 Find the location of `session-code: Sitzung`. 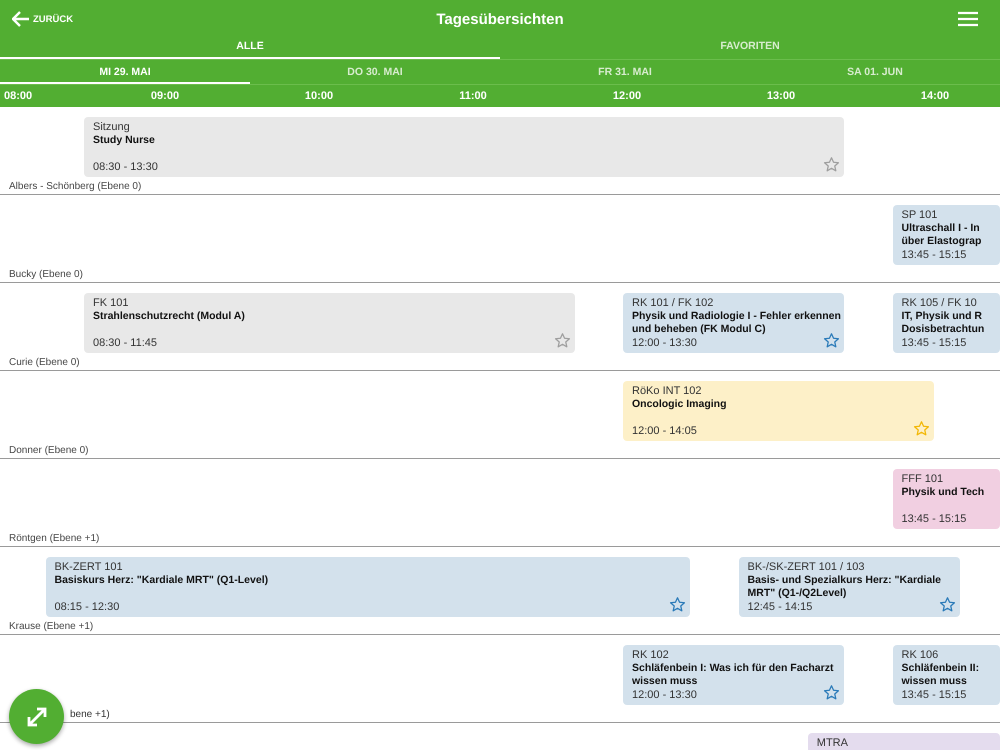

session-code: Sitzung is located at coordinates (112, 127).